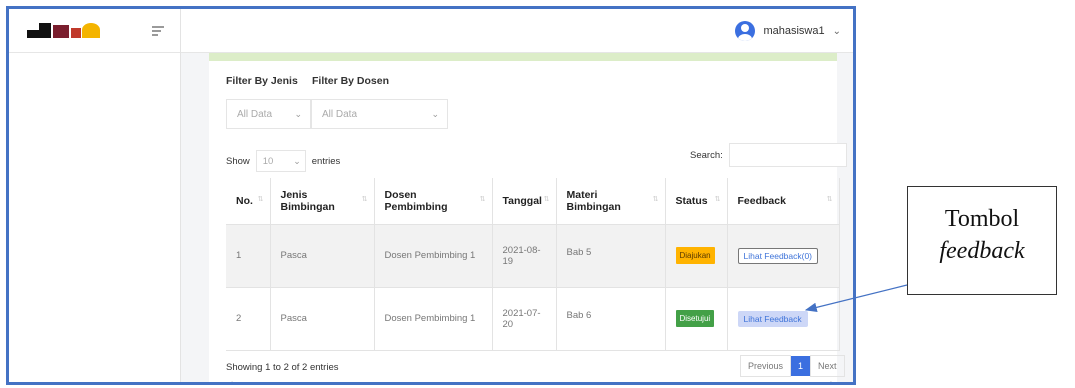 The height and width of the screenshot is (388, 1075). What do you see at coordinates (696, 201) in the screenshot?
I see `header-status: Status ⇅` at bounding box center [696, 201].